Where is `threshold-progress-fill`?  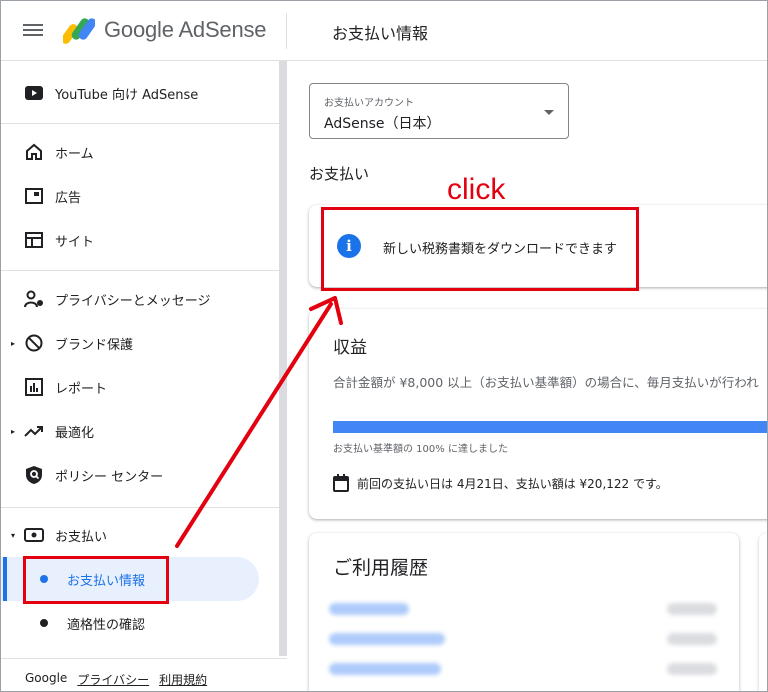
threshold-progress-fill is located at coordinates (550, 427).